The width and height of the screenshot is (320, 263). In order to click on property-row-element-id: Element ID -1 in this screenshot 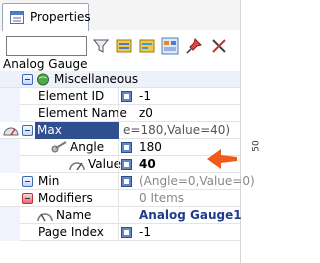, I will do `click(120, 96)`.